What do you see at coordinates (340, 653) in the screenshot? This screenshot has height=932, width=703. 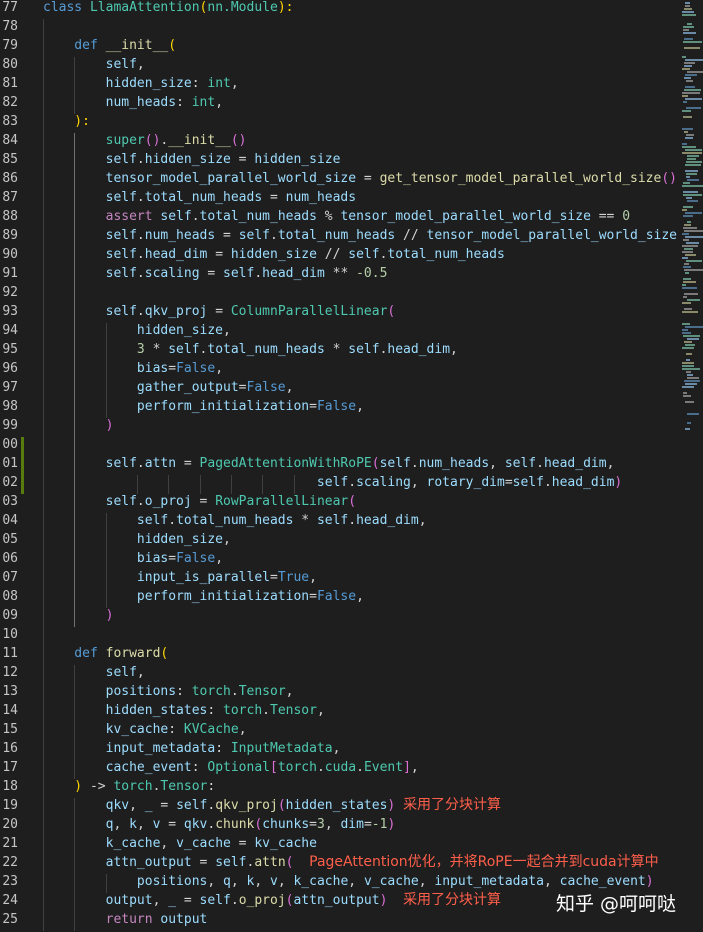 I see `code-line: 11 def forward(` at bounding box center [340, 653].